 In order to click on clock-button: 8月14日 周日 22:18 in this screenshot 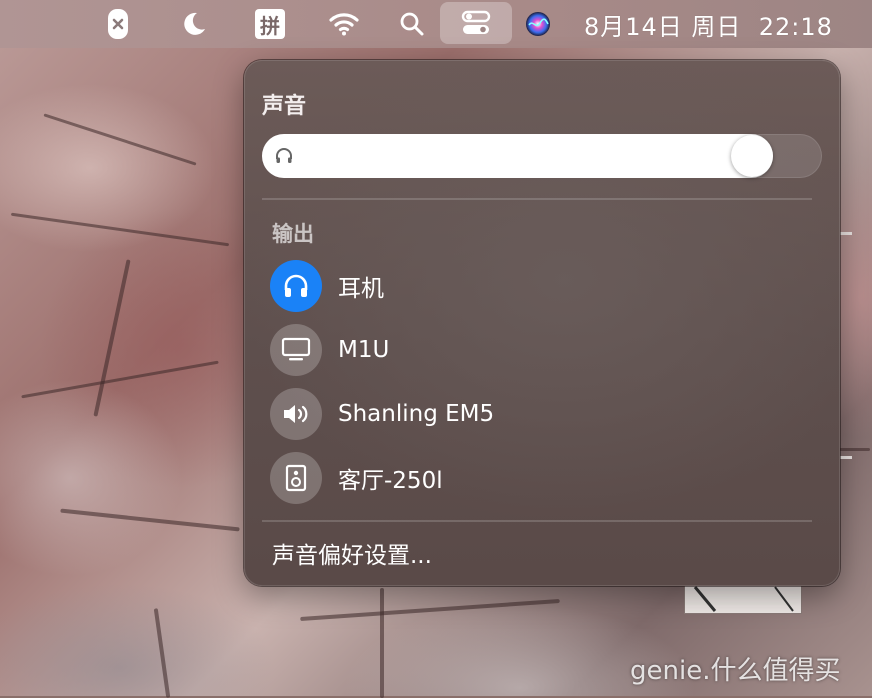, I will do `click(713, 24)`.